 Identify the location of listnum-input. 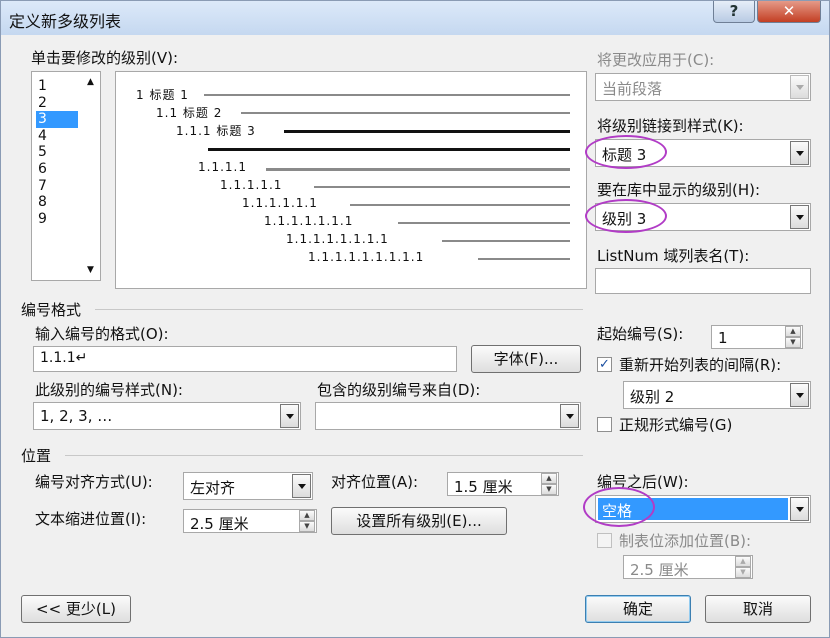
(703, 281).